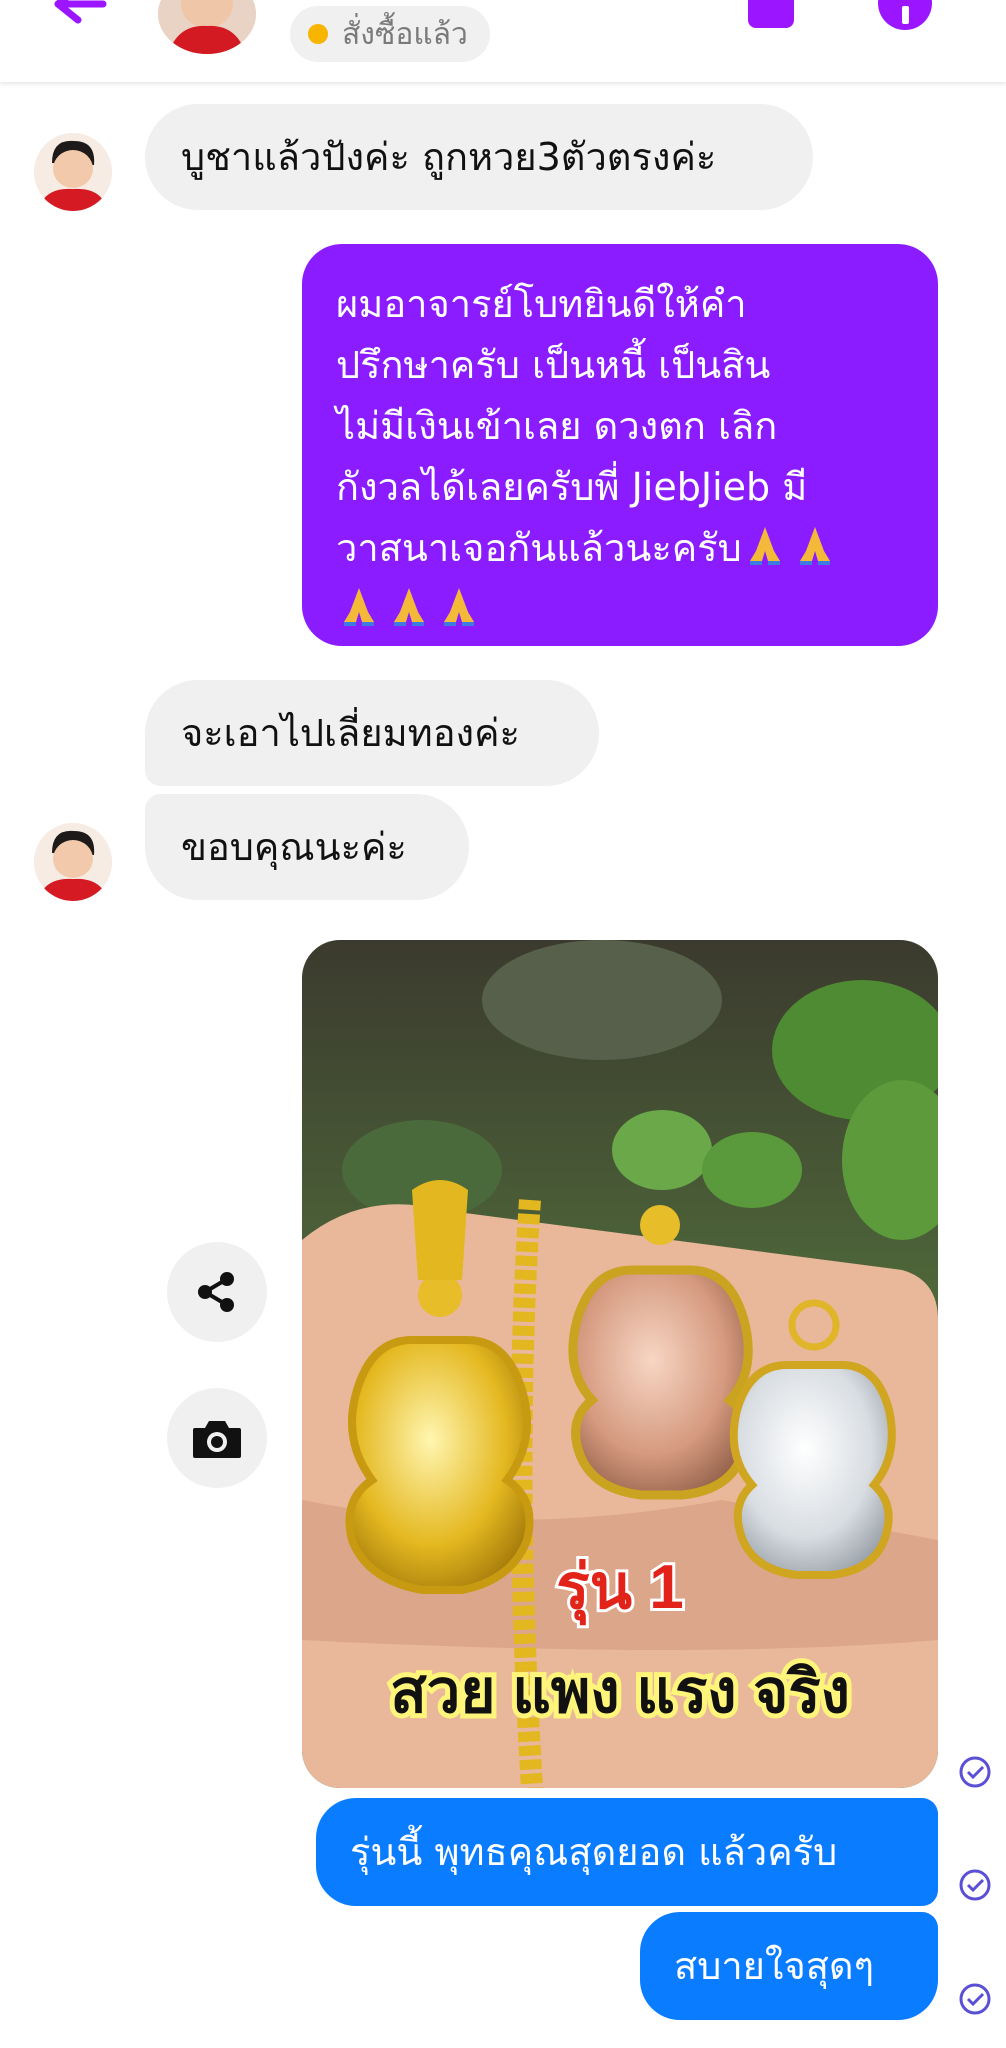 This screenshot has width=1006, height=2048. Describe the element at coordinates (557, 426) in the screenshot. I see `message-text-line: ไม่มีเงินเข้าเลย ดวงตก เลิก` at that location.